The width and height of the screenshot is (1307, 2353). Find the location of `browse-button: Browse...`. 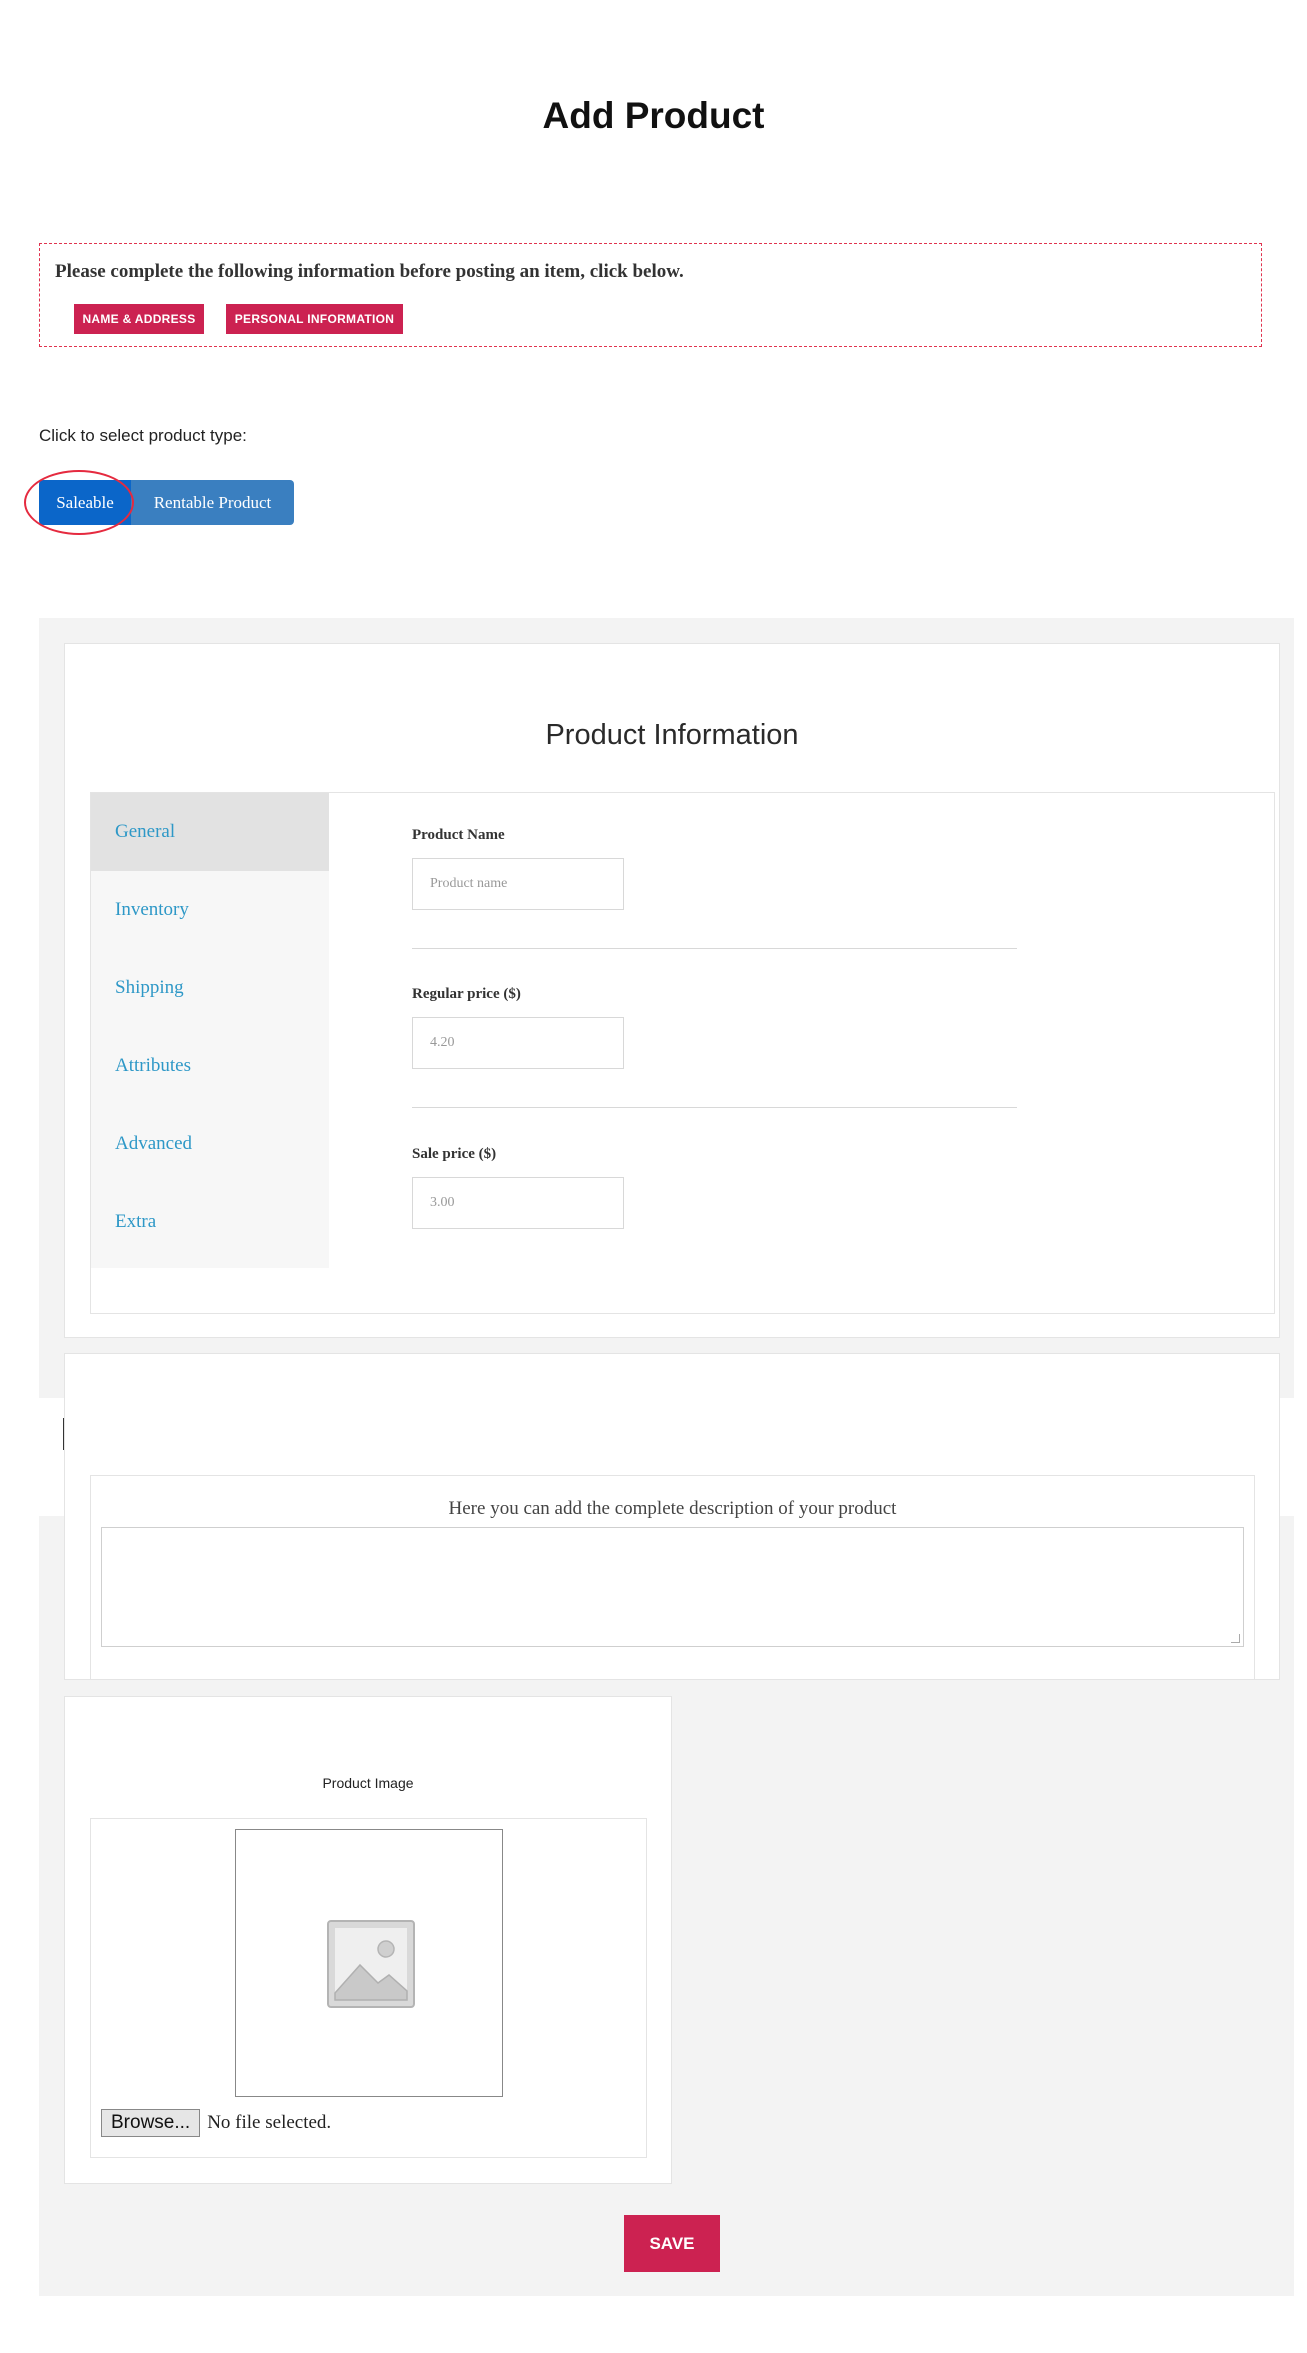

browse-button: Browse... is located at coordinates (151, 2123).